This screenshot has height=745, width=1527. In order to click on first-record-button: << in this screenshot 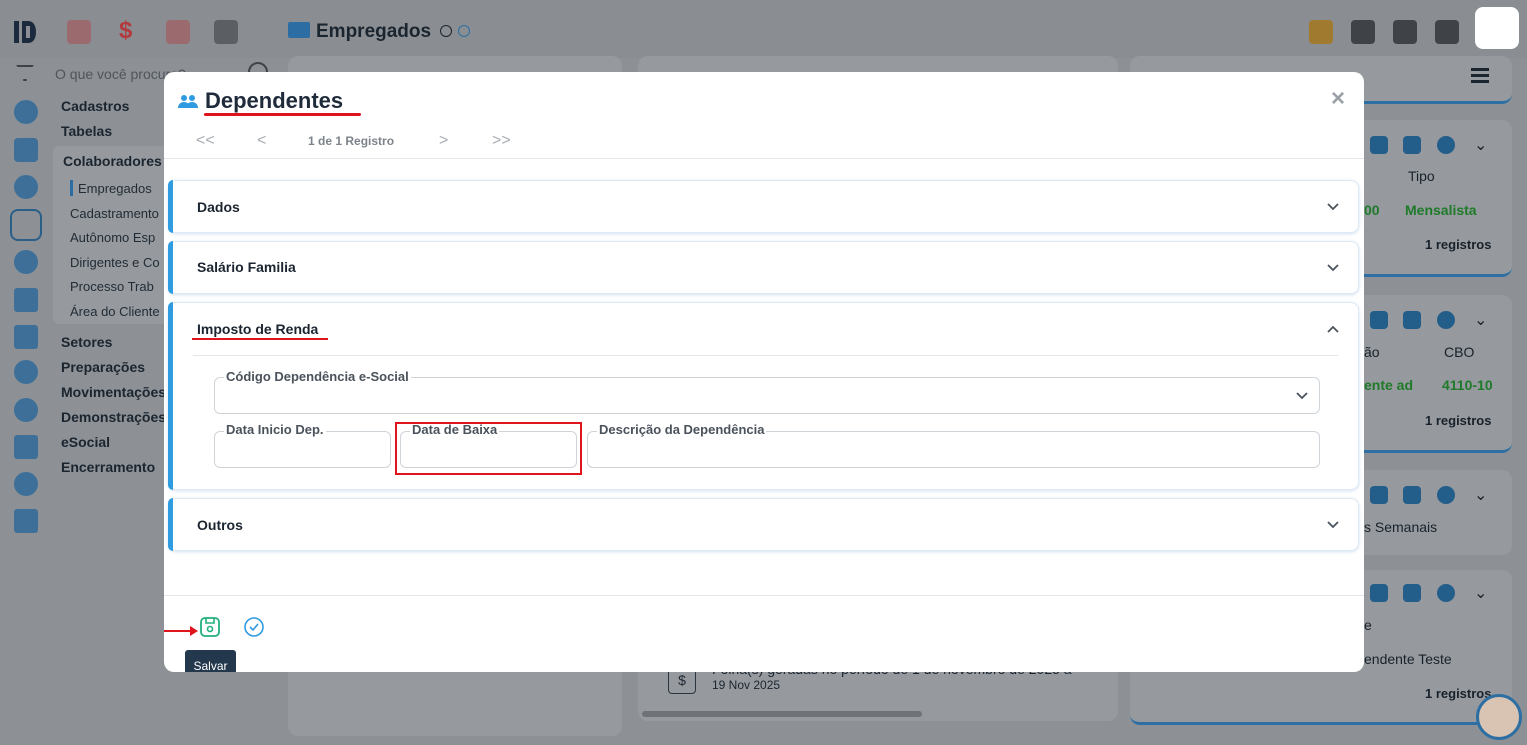, I will do `click(205, 141)`.